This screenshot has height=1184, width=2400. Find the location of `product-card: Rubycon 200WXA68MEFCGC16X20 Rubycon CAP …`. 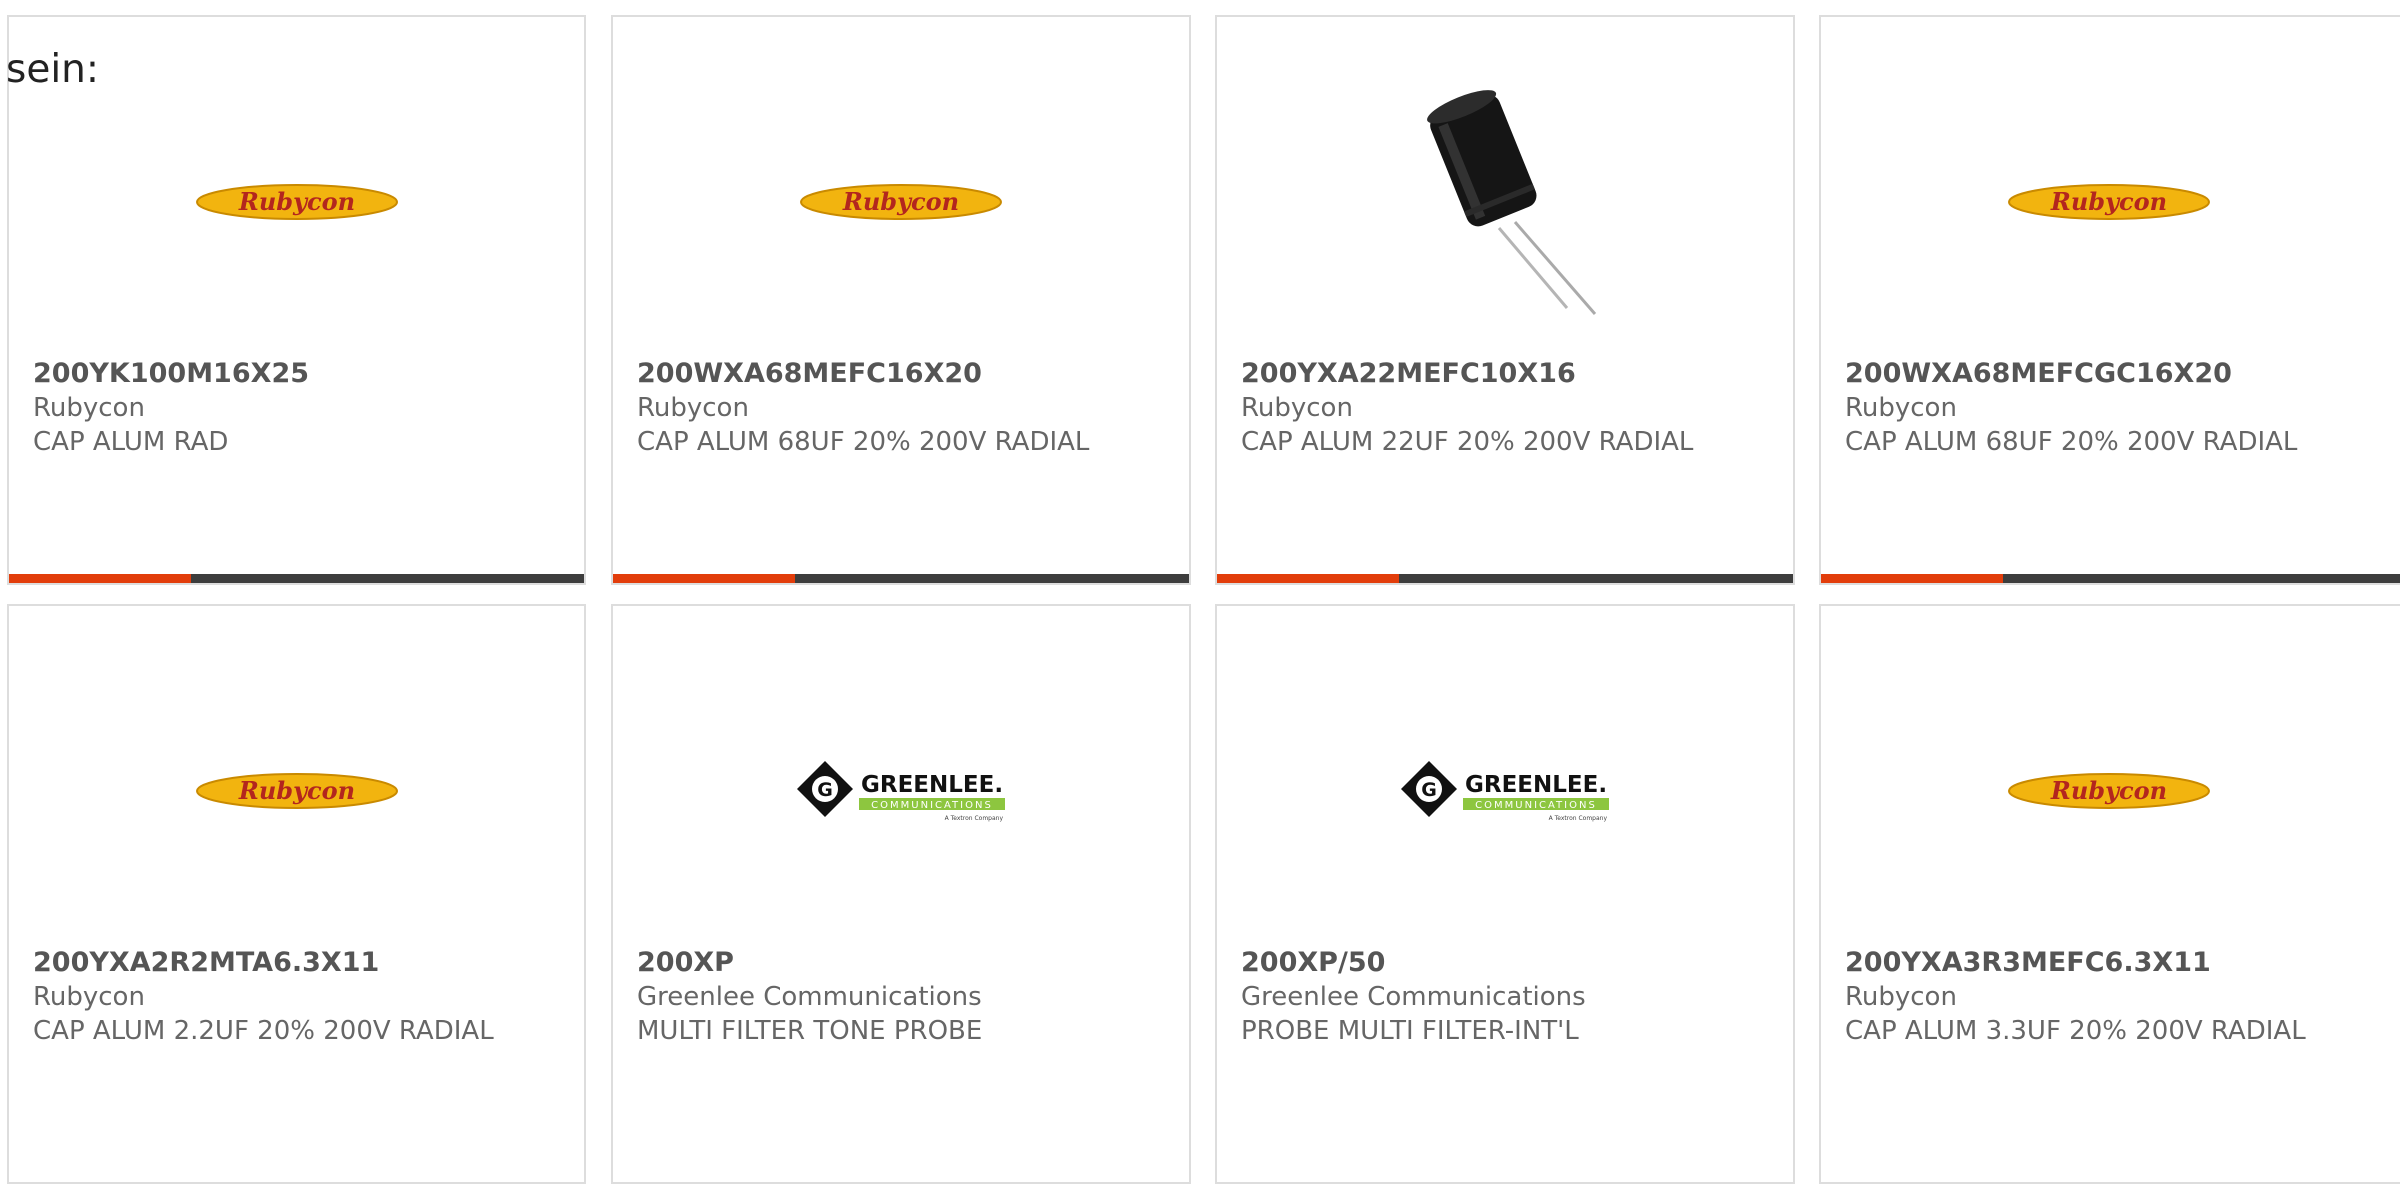

product-card: Rubycon 200WXA68MEFCGC16X20 Rubycon CAP … is located at coordinates (2109, 300).